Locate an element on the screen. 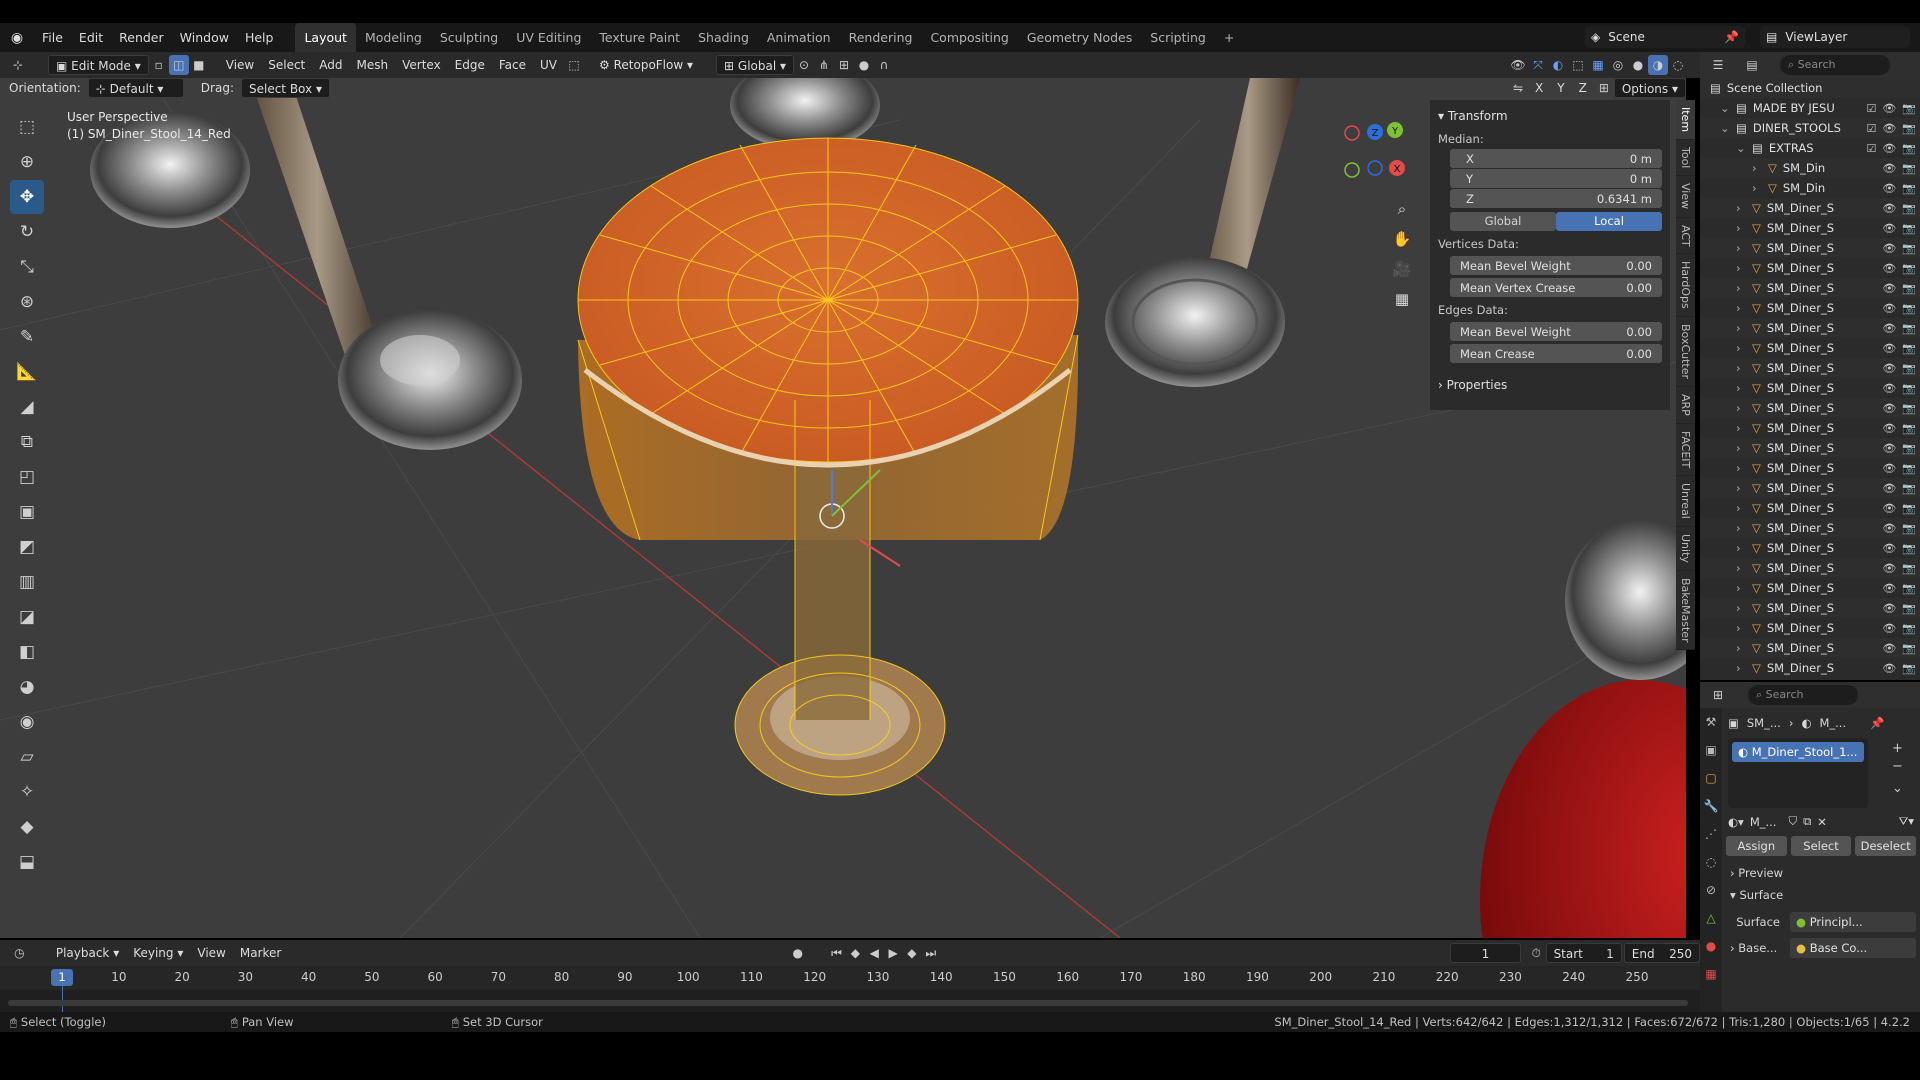  gizmo-icon: ⤧ is located at coordinates (1538, 65).